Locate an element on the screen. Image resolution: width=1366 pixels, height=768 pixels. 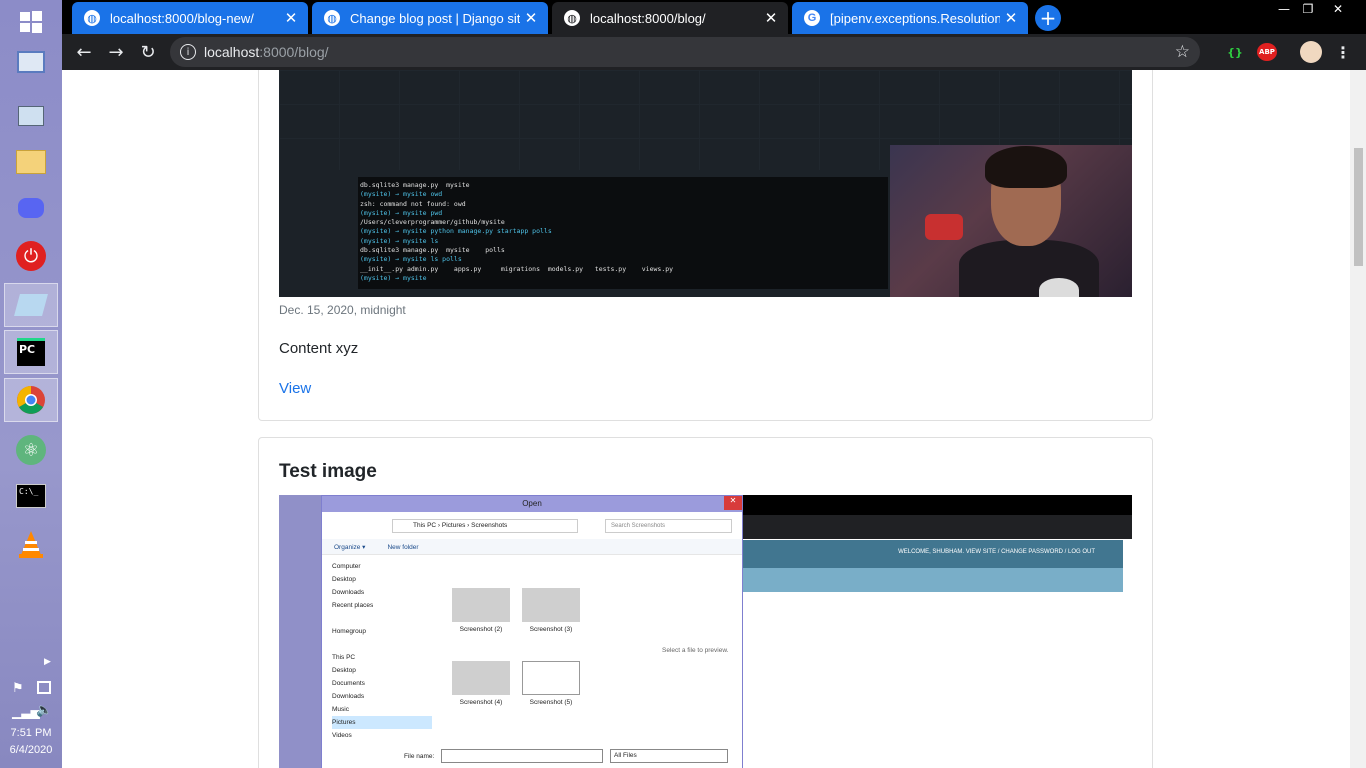
tab-blog-new: ◍ localhost:8000/blog-new/ ✕ is located at coordinates (190, 18).